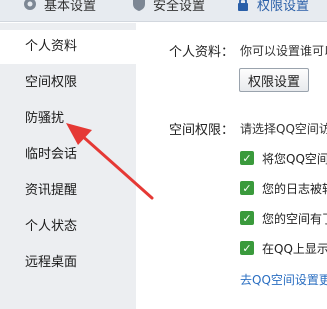  I want to click on tab-security-settings: 安全设置, so click(168, 7).